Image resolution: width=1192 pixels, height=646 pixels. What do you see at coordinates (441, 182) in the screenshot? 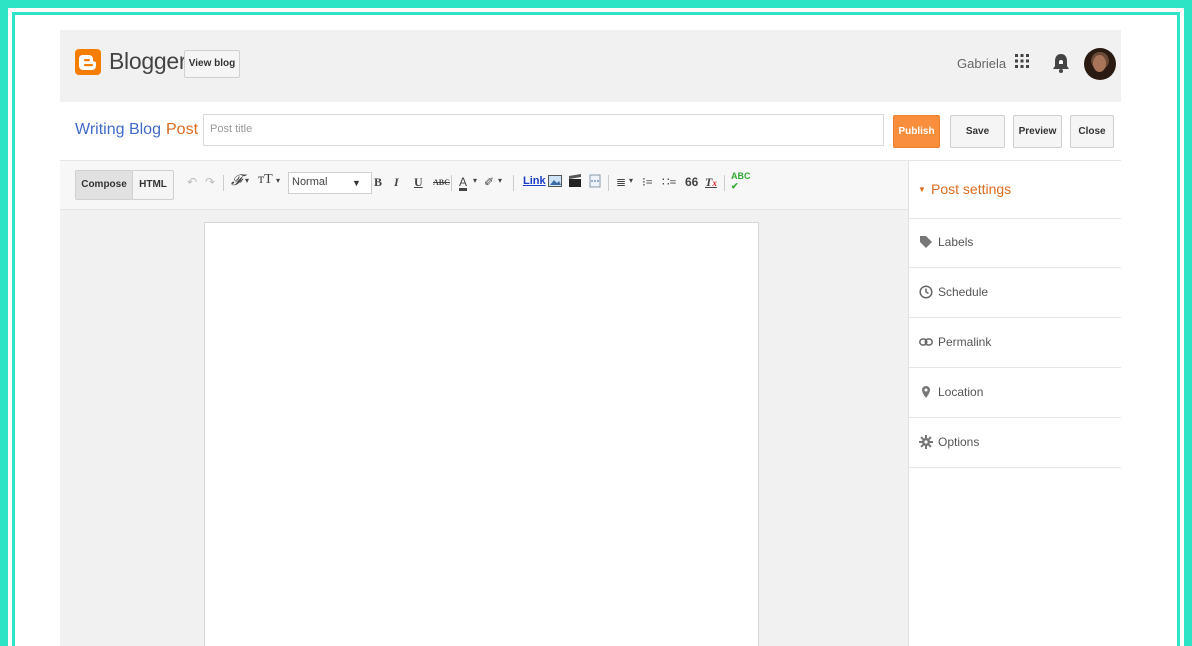
I see `strikethrough-button: ABC` at bounding box center [441, 182].